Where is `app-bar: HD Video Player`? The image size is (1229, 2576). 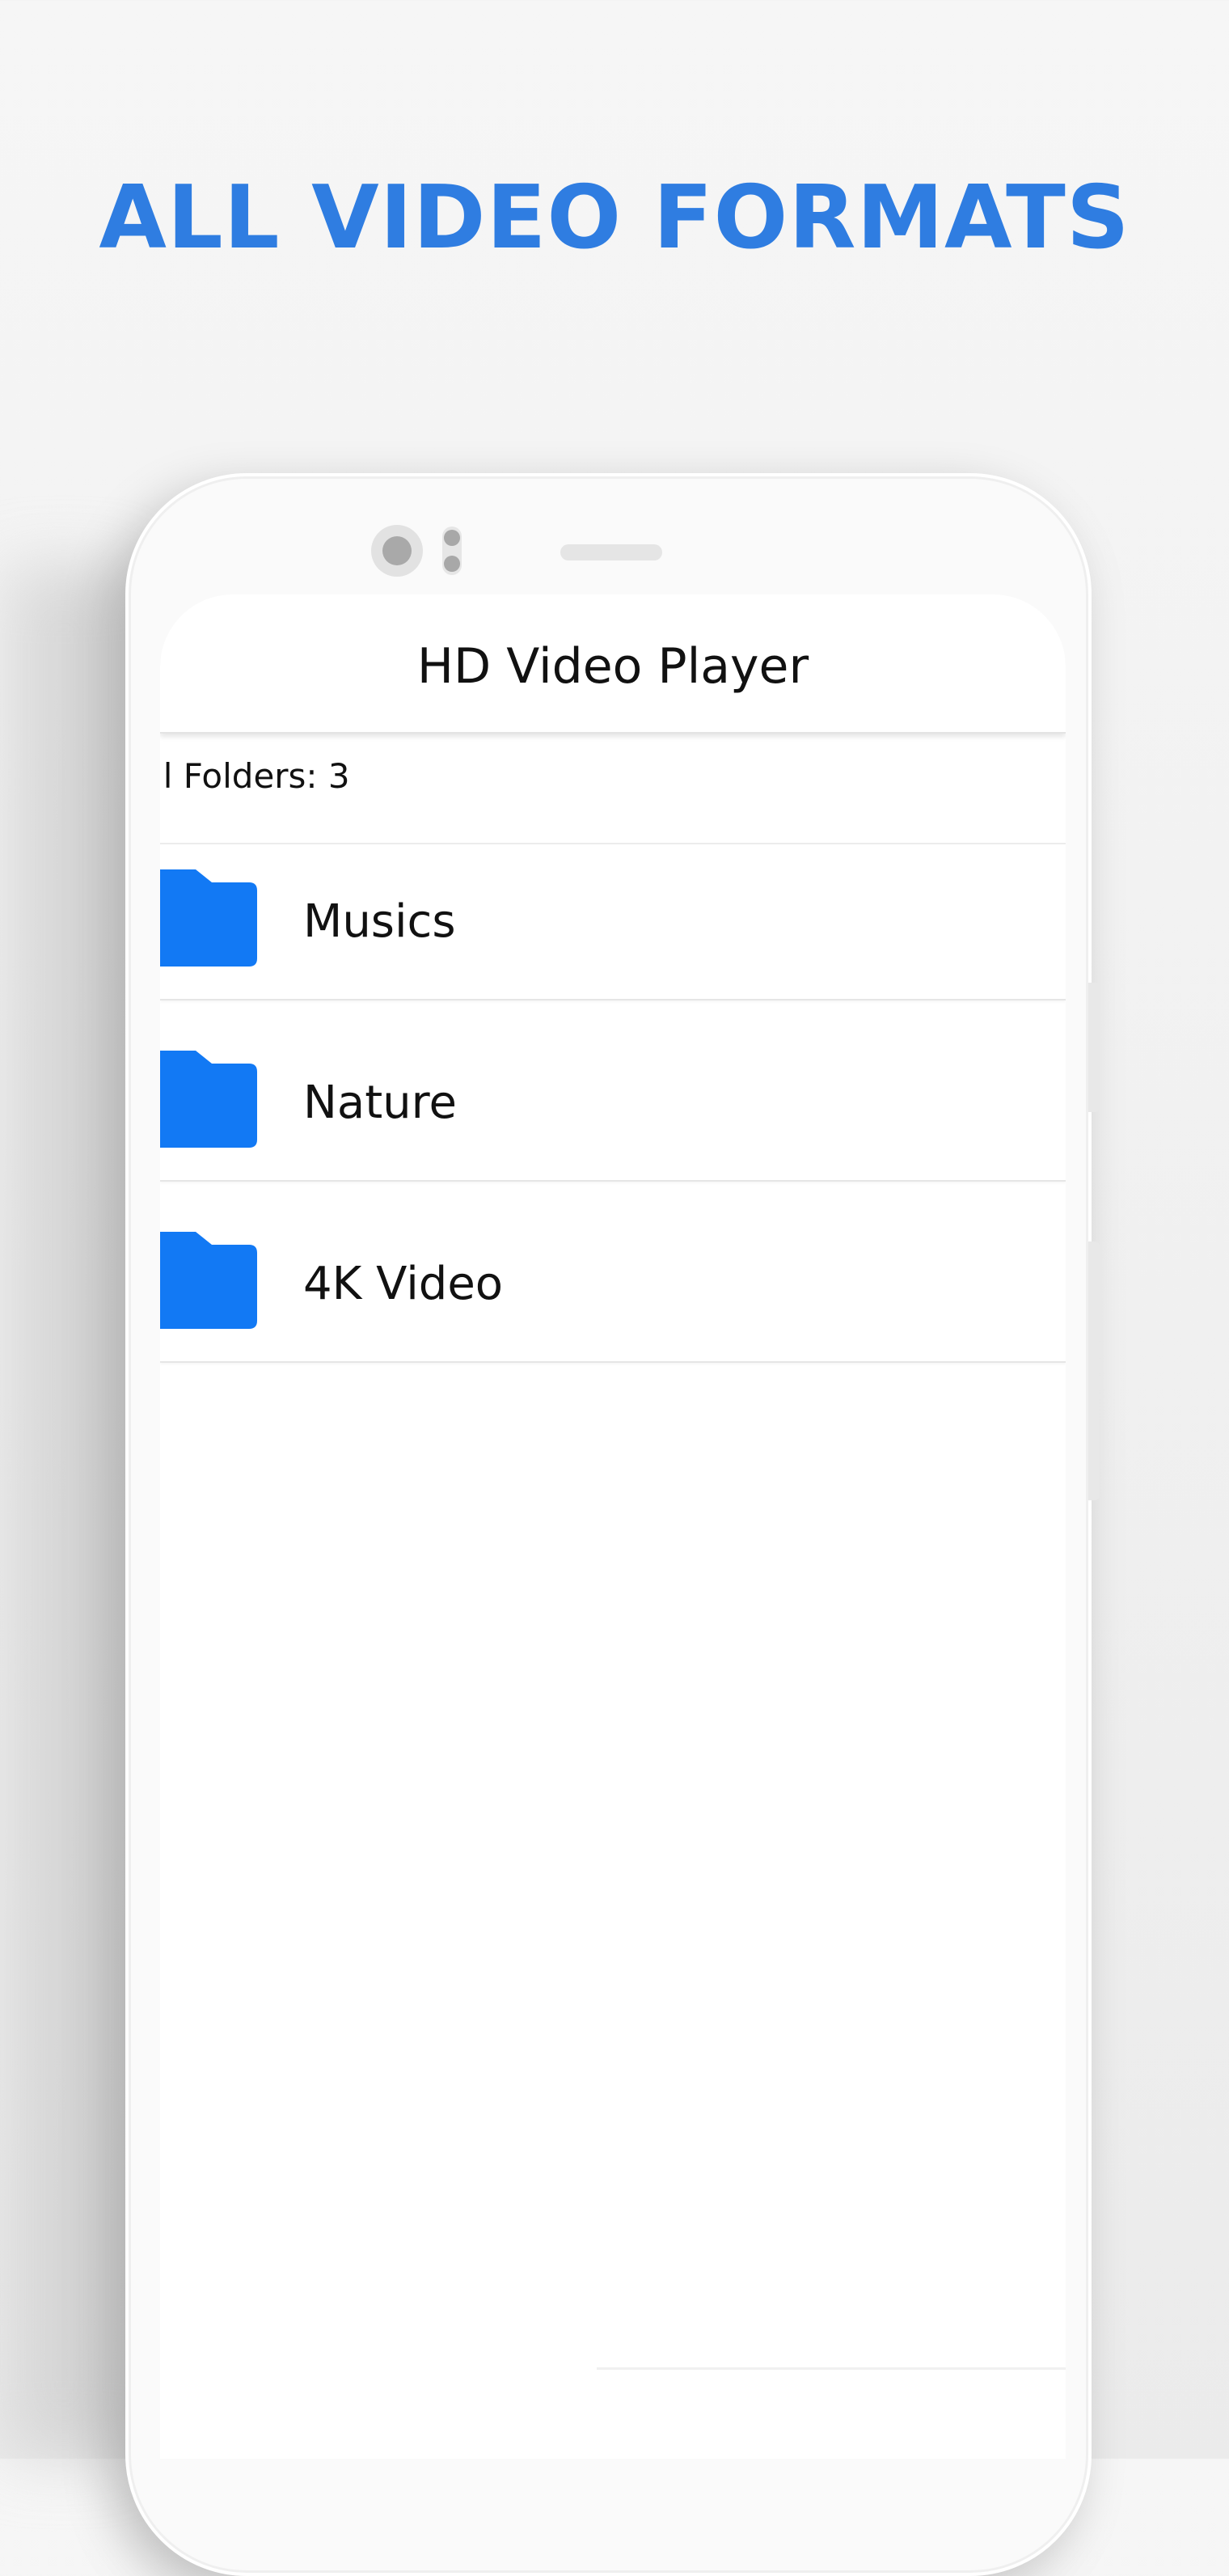 app-bar: HD Video Player is located at coordinates (613, 664).